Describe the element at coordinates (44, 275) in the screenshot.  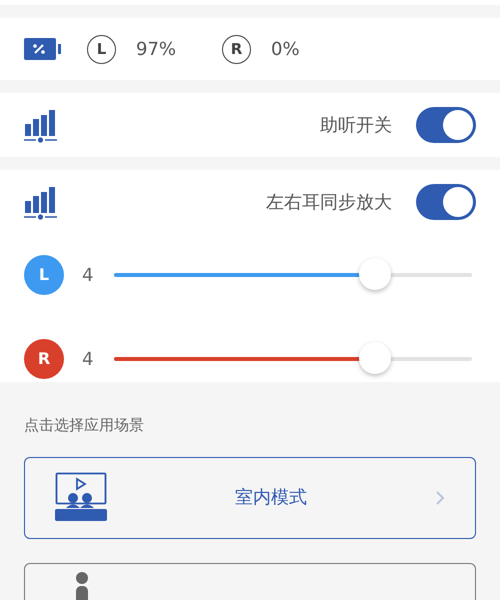
I see `ear-side-badge: L` at that location.